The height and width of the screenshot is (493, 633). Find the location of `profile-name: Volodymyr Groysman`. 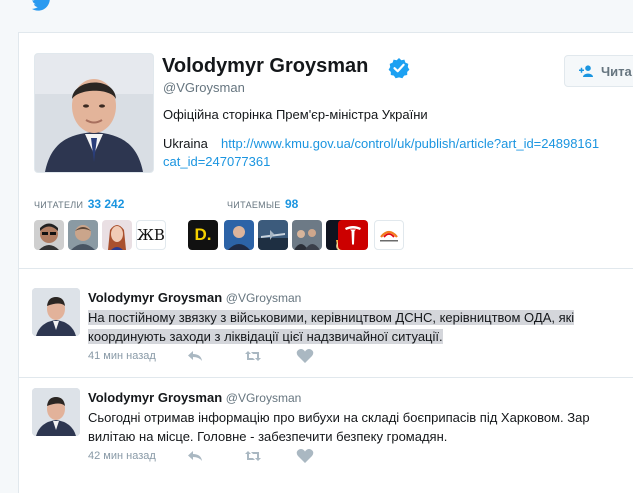

profile-name: Volodymyr Groysman is located at coordinates (265, 66).